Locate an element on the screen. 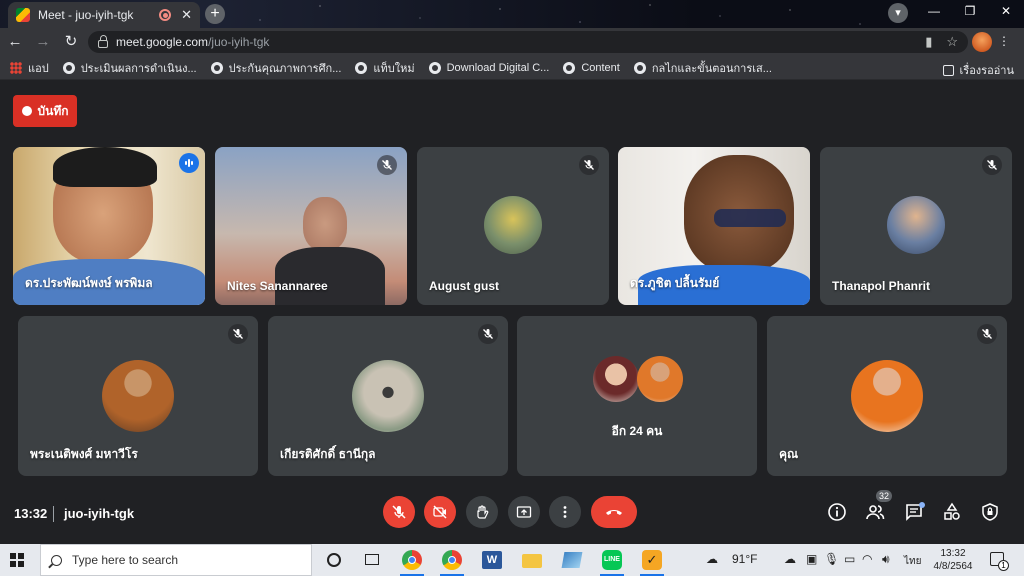  participant-tile: Nites Sanannaree is located at coordinates (311, 226).